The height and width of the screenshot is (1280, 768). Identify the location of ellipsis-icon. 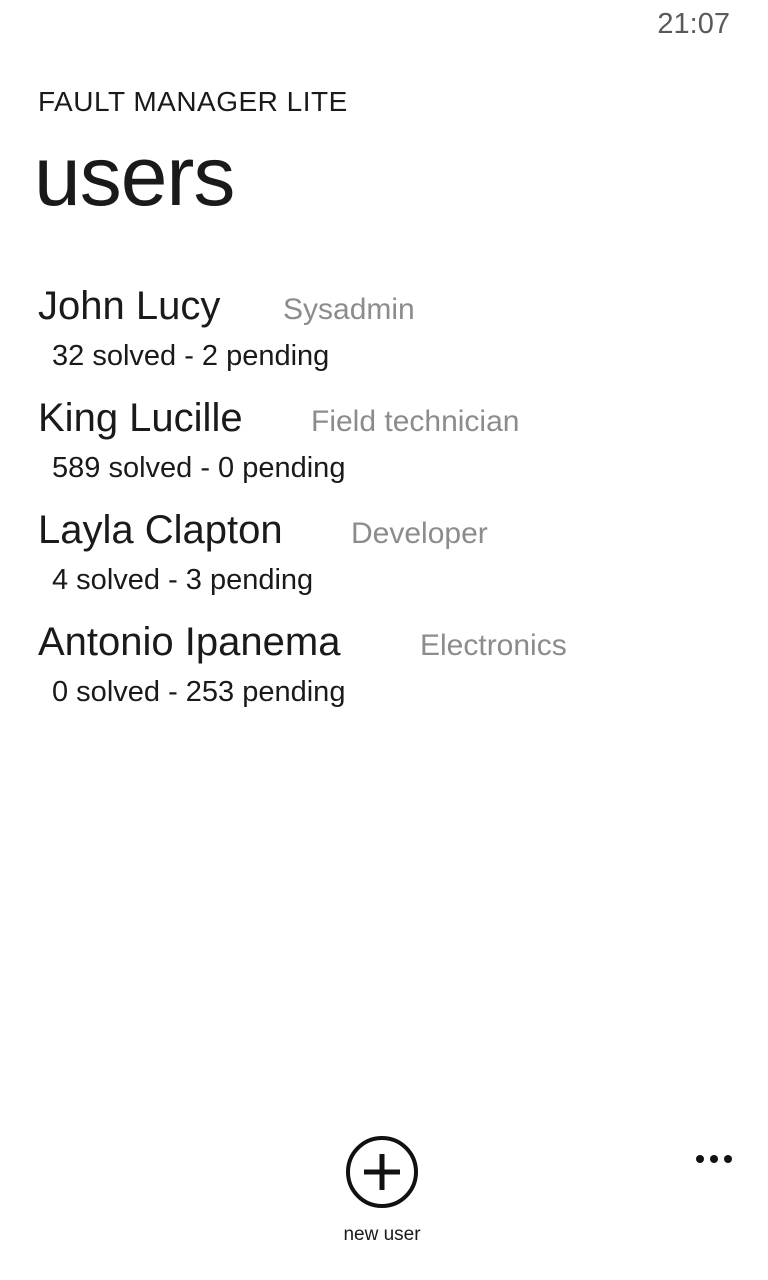
(711, 1152).